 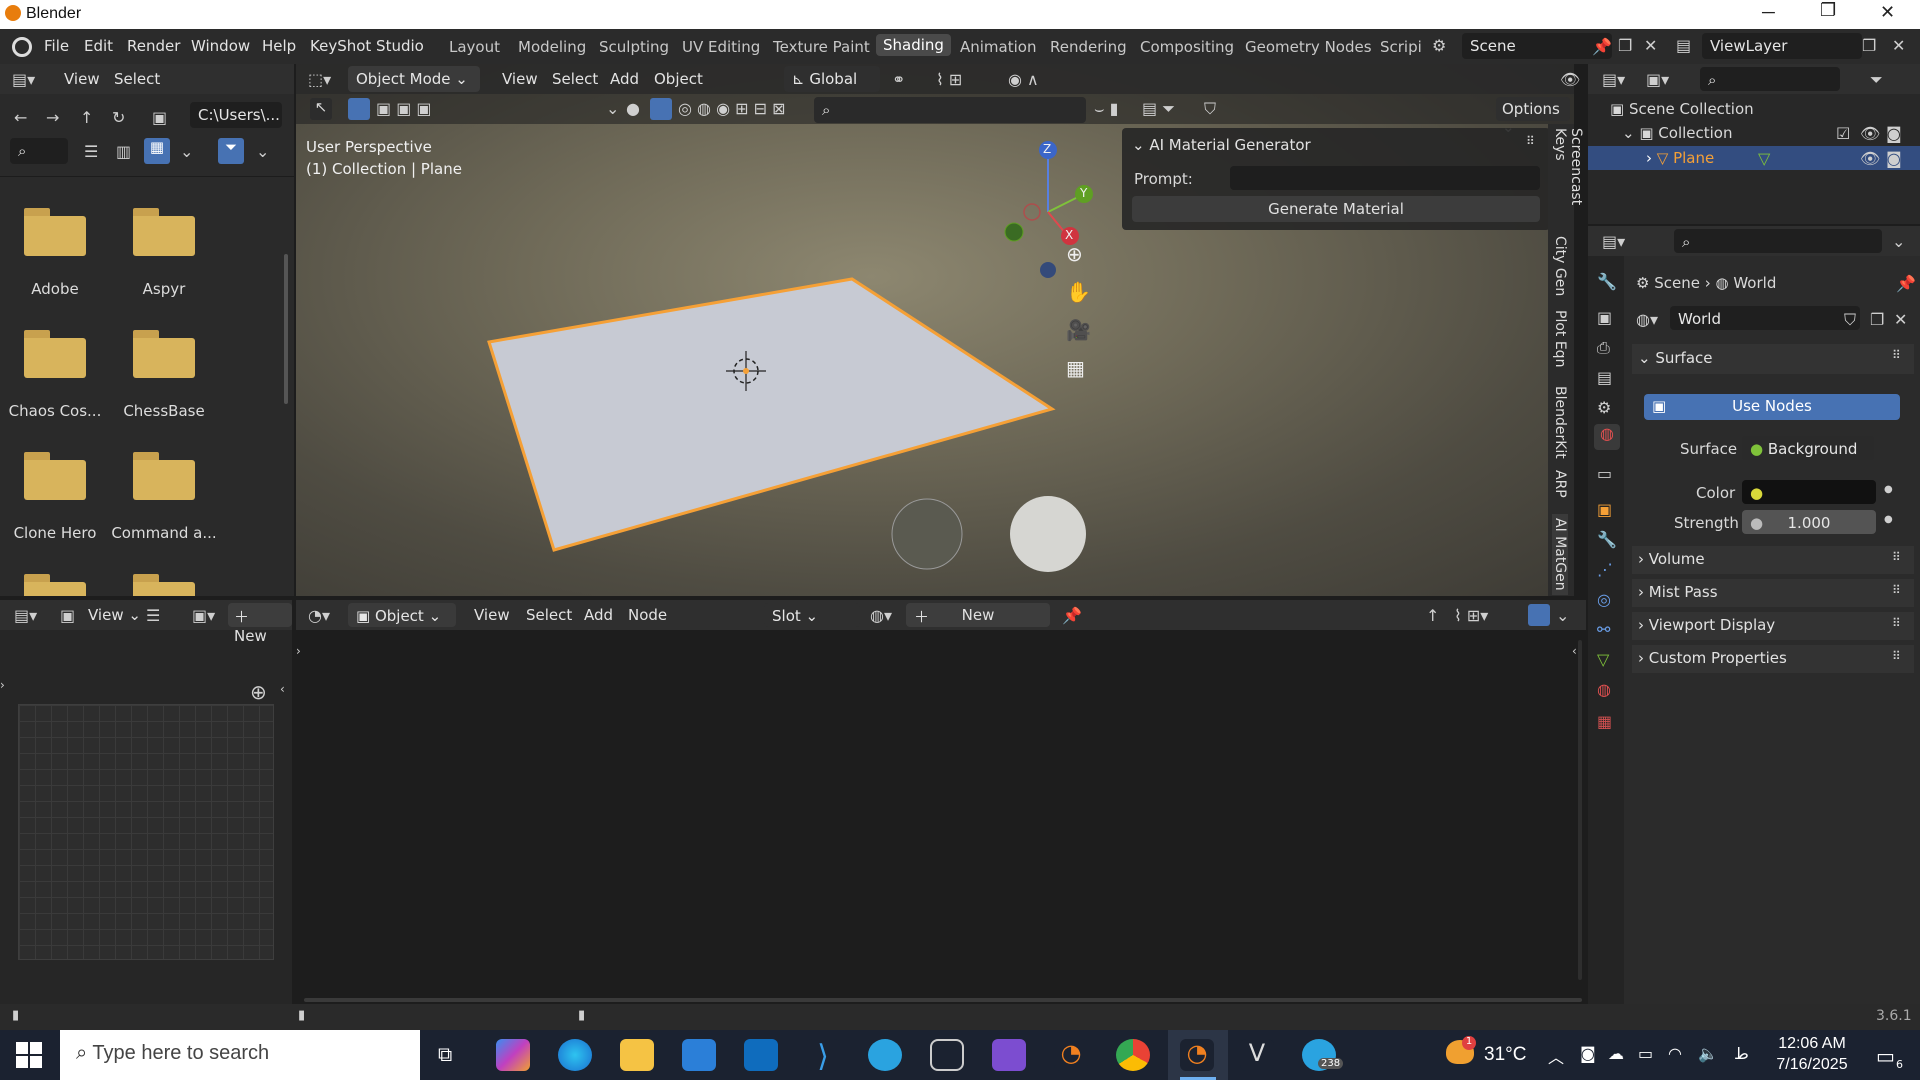 I want to click on material-browse-icon: ◍▾, so click(x=881, y=615).